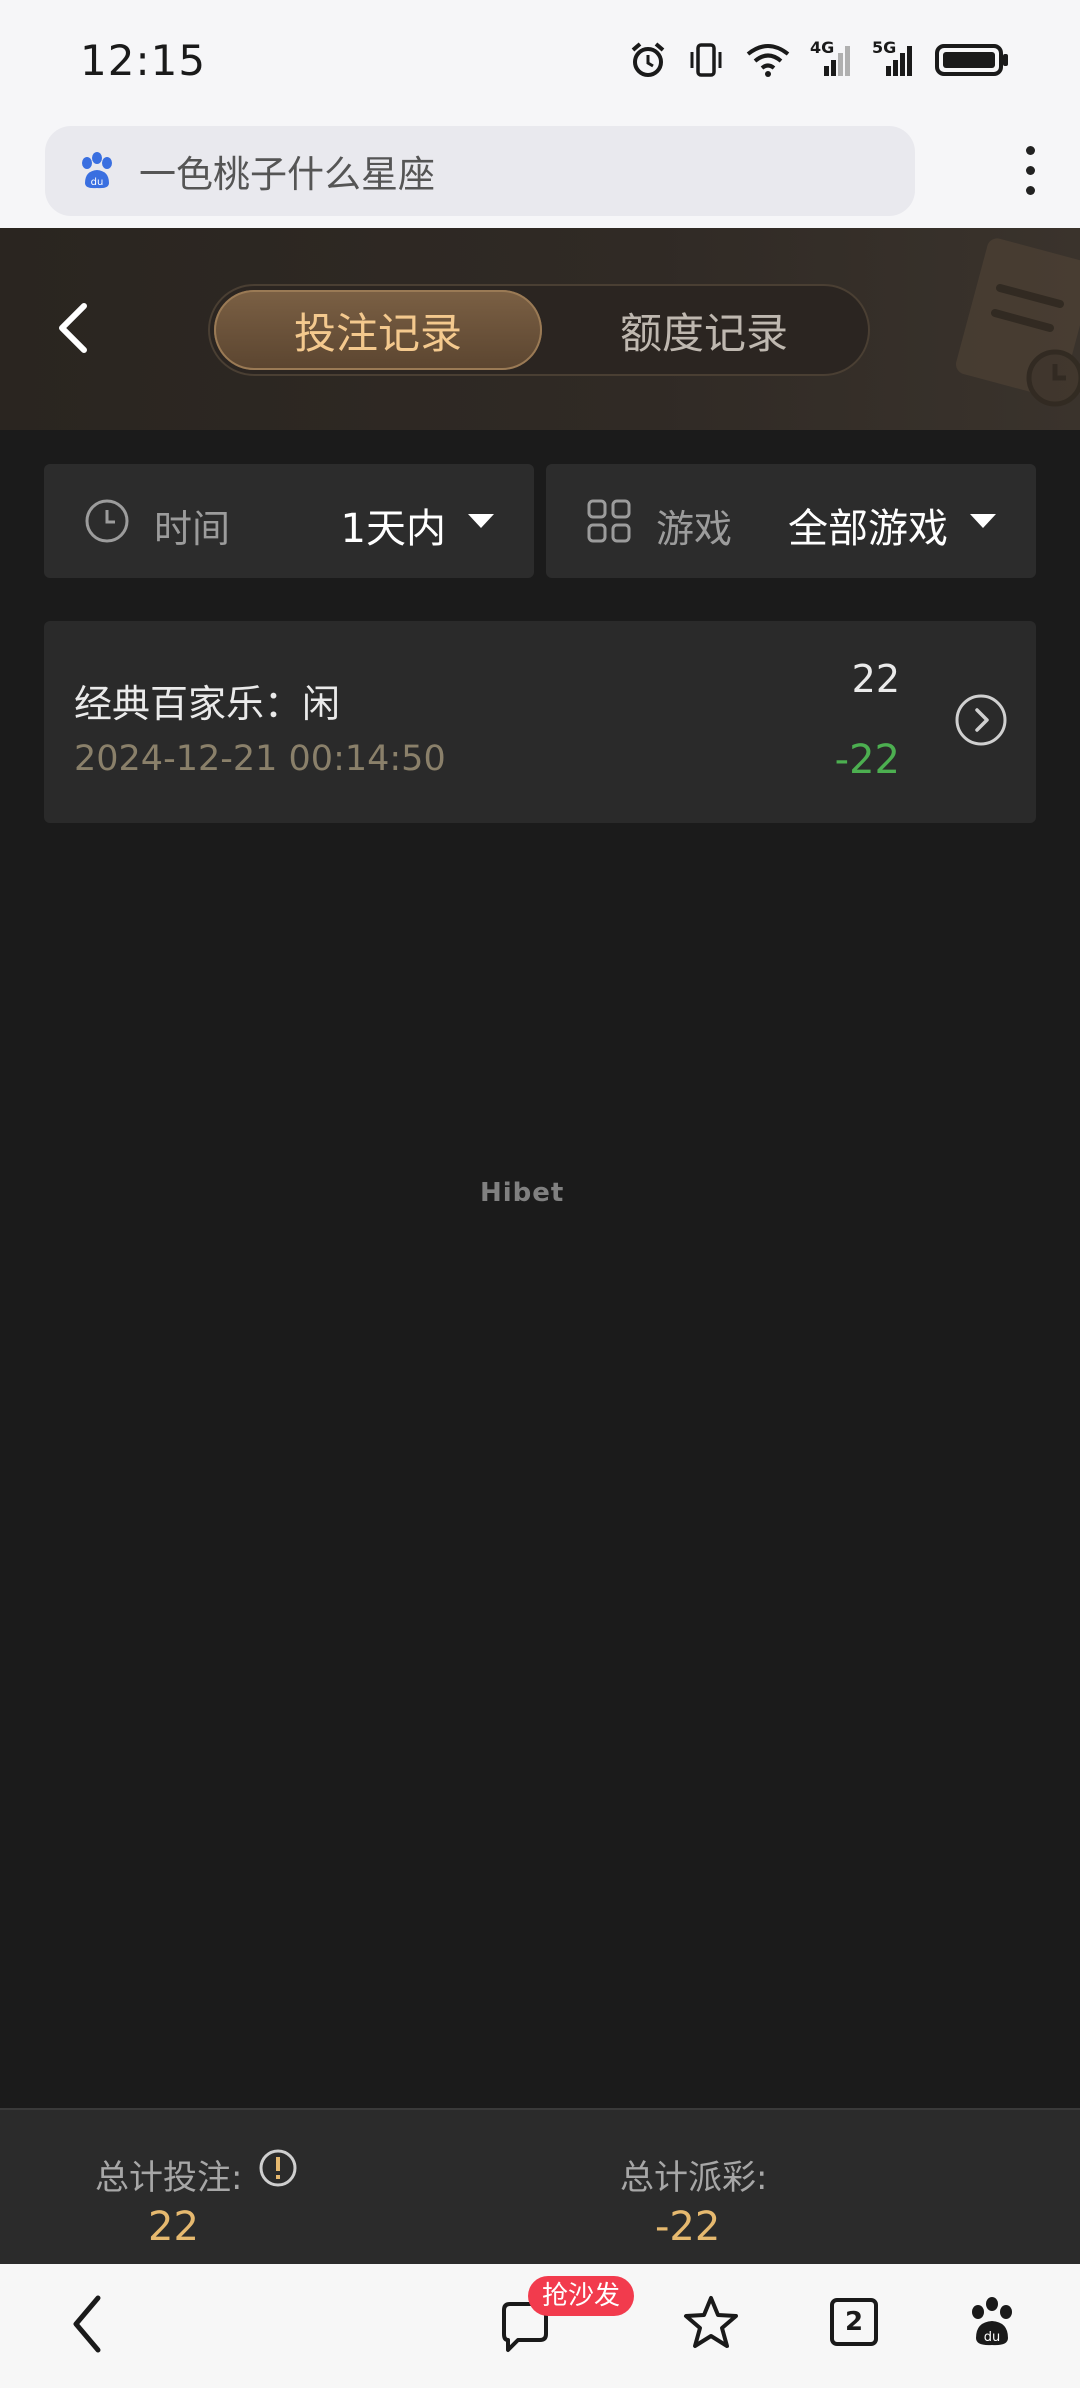 The image size is (1080, 2388). Describe the element at coordinates (706, 60) in the screenshot. I see `vibrate-icon` at that location.